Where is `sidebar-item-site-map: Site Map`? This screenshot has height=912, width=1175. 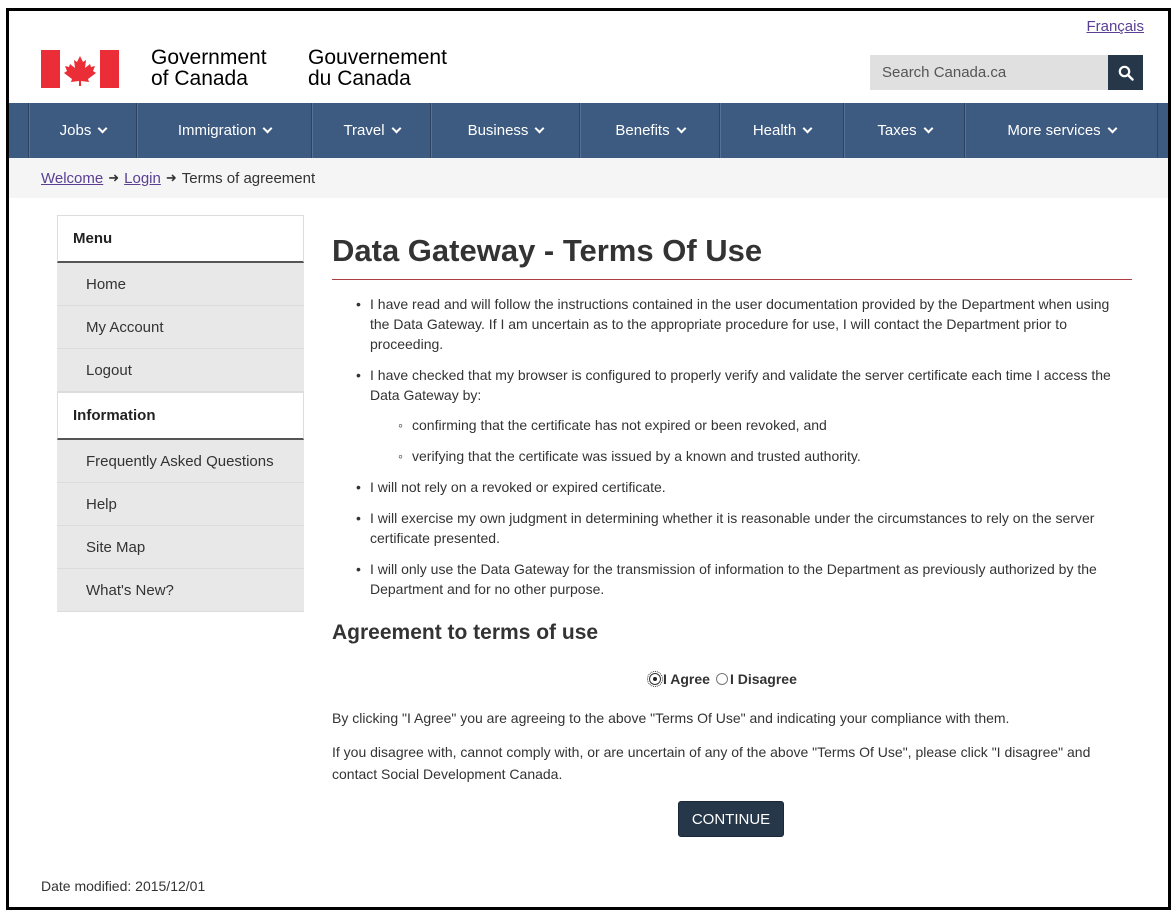 sidebar-item-site-map: Site Map is located at coordinates (180, 547).